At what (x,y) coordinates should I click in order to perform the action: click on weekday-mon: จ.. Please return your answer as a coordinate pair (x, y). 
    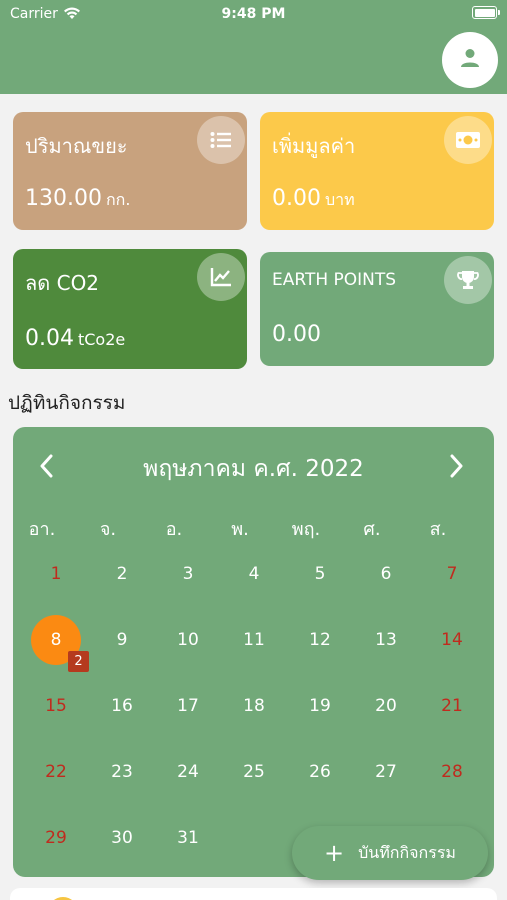
    Looking at the image, I should click on (108, 529).